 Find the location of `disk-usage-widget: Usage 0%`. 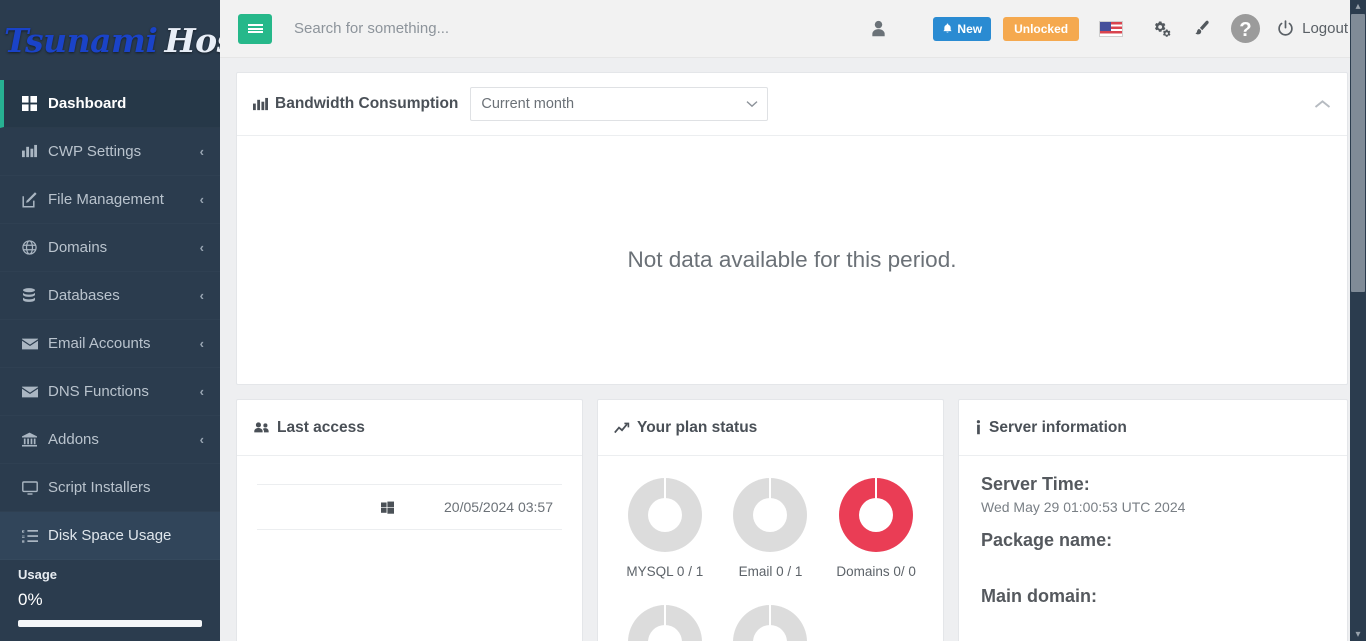

disk-usage-widget: Usage 0% is located at coordinates (110, 596).